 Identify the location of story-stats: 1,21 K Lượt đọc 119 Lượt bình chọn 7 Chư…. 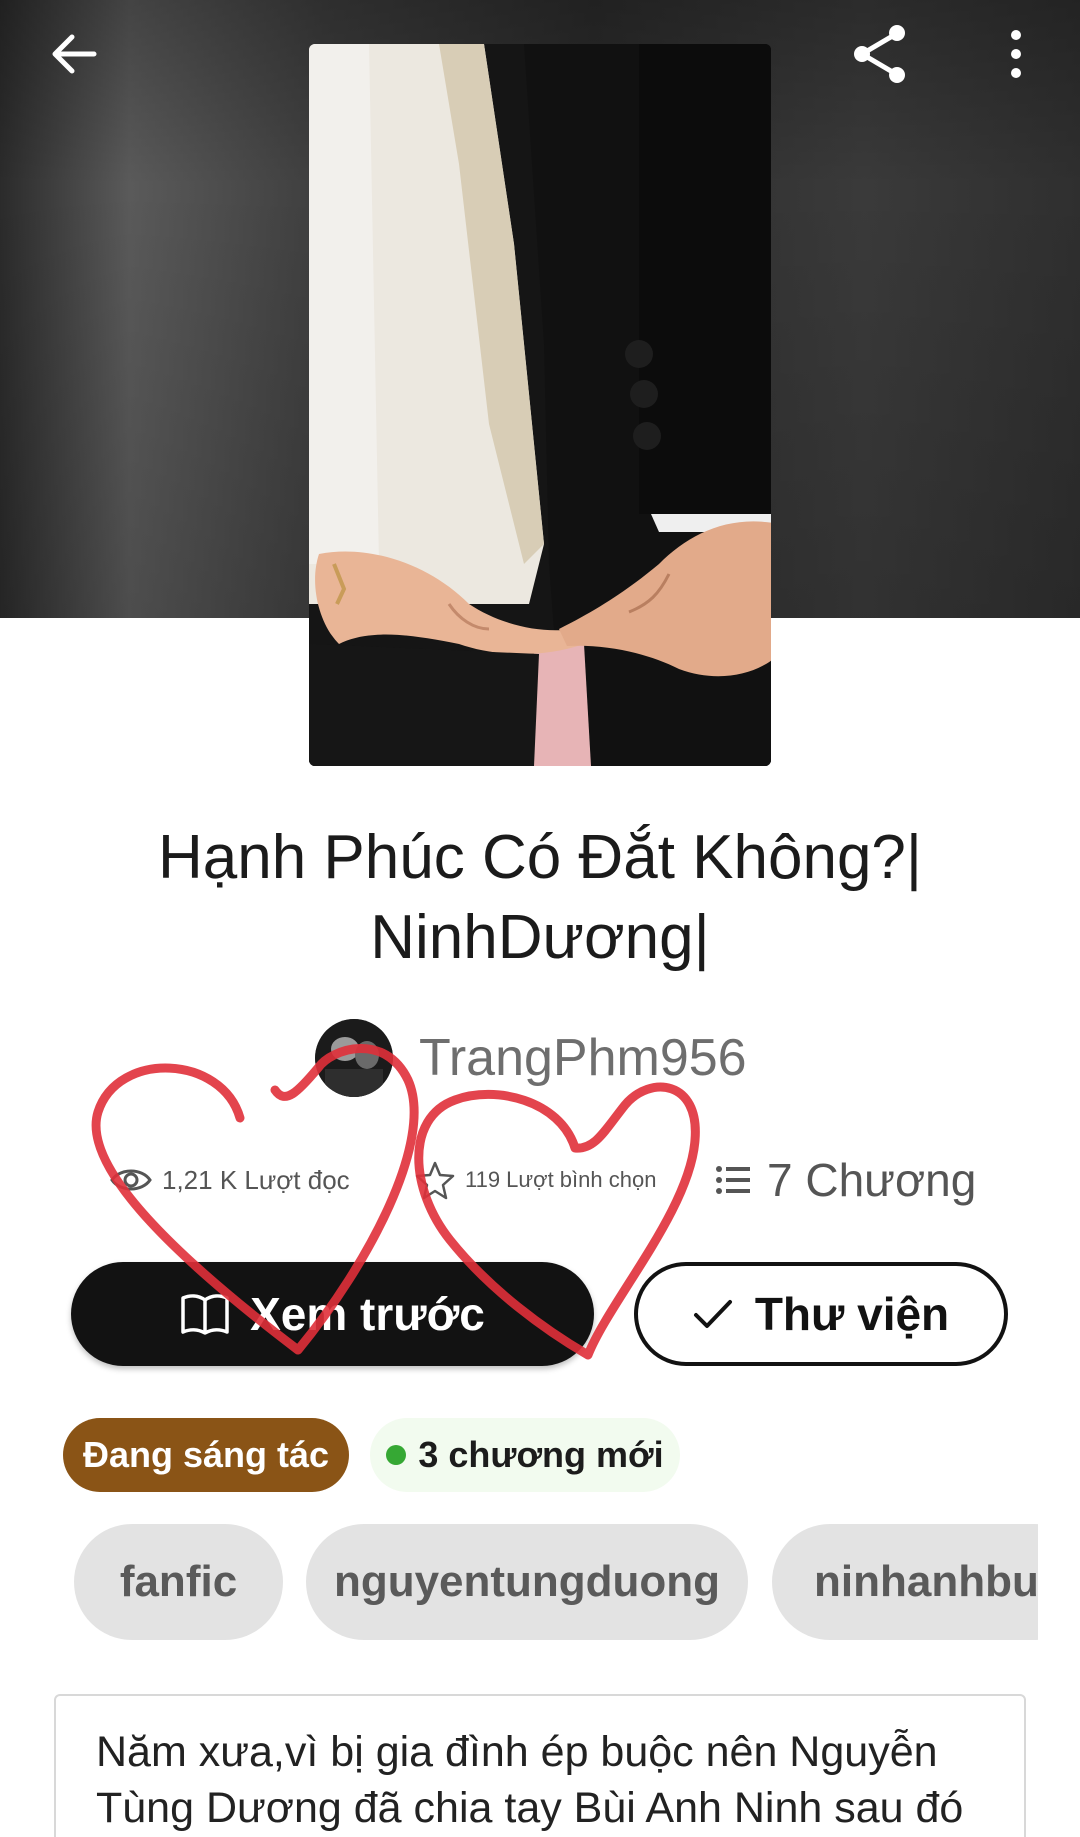
(560, 1180).